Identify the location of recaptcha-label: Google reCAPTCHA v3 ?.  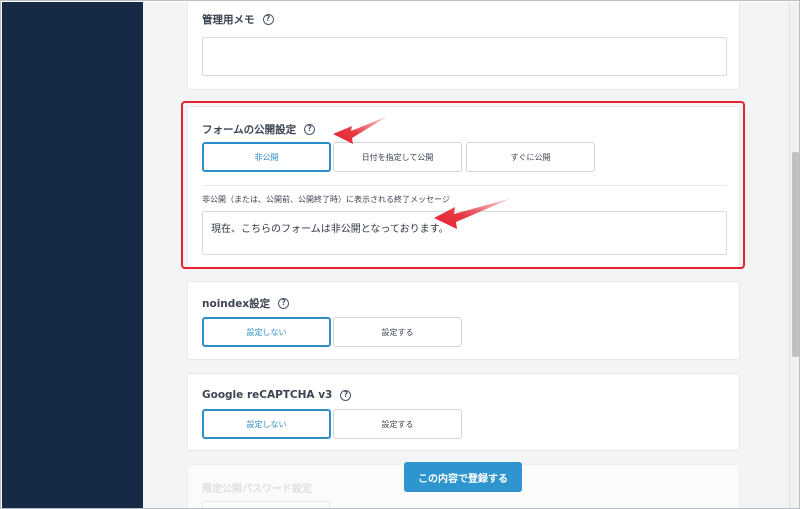
(277, 395).